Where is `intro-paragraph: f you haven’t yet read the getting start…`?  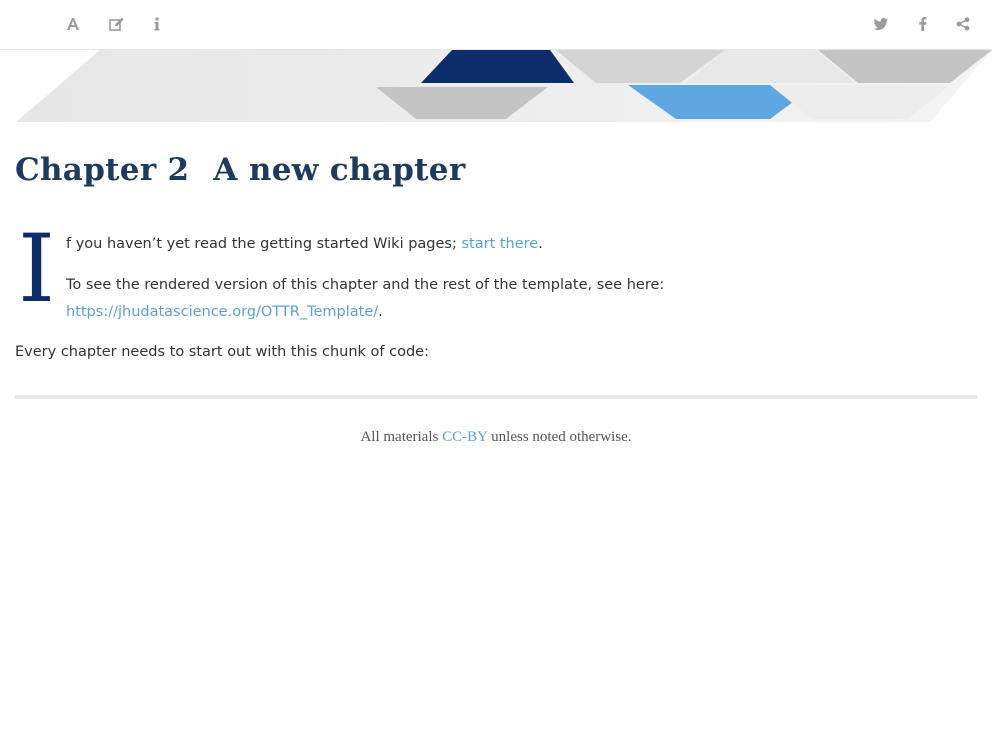
intro-paragraph: f you haven’t yet read the getting start… is located at coordinates (304, 244).